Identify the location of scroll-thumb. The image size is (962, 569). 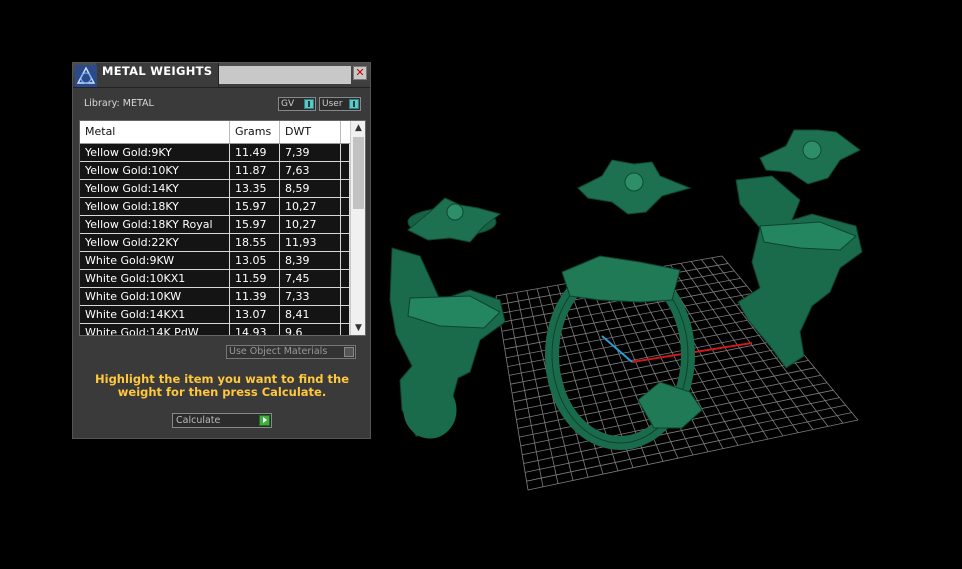
(358, 173).